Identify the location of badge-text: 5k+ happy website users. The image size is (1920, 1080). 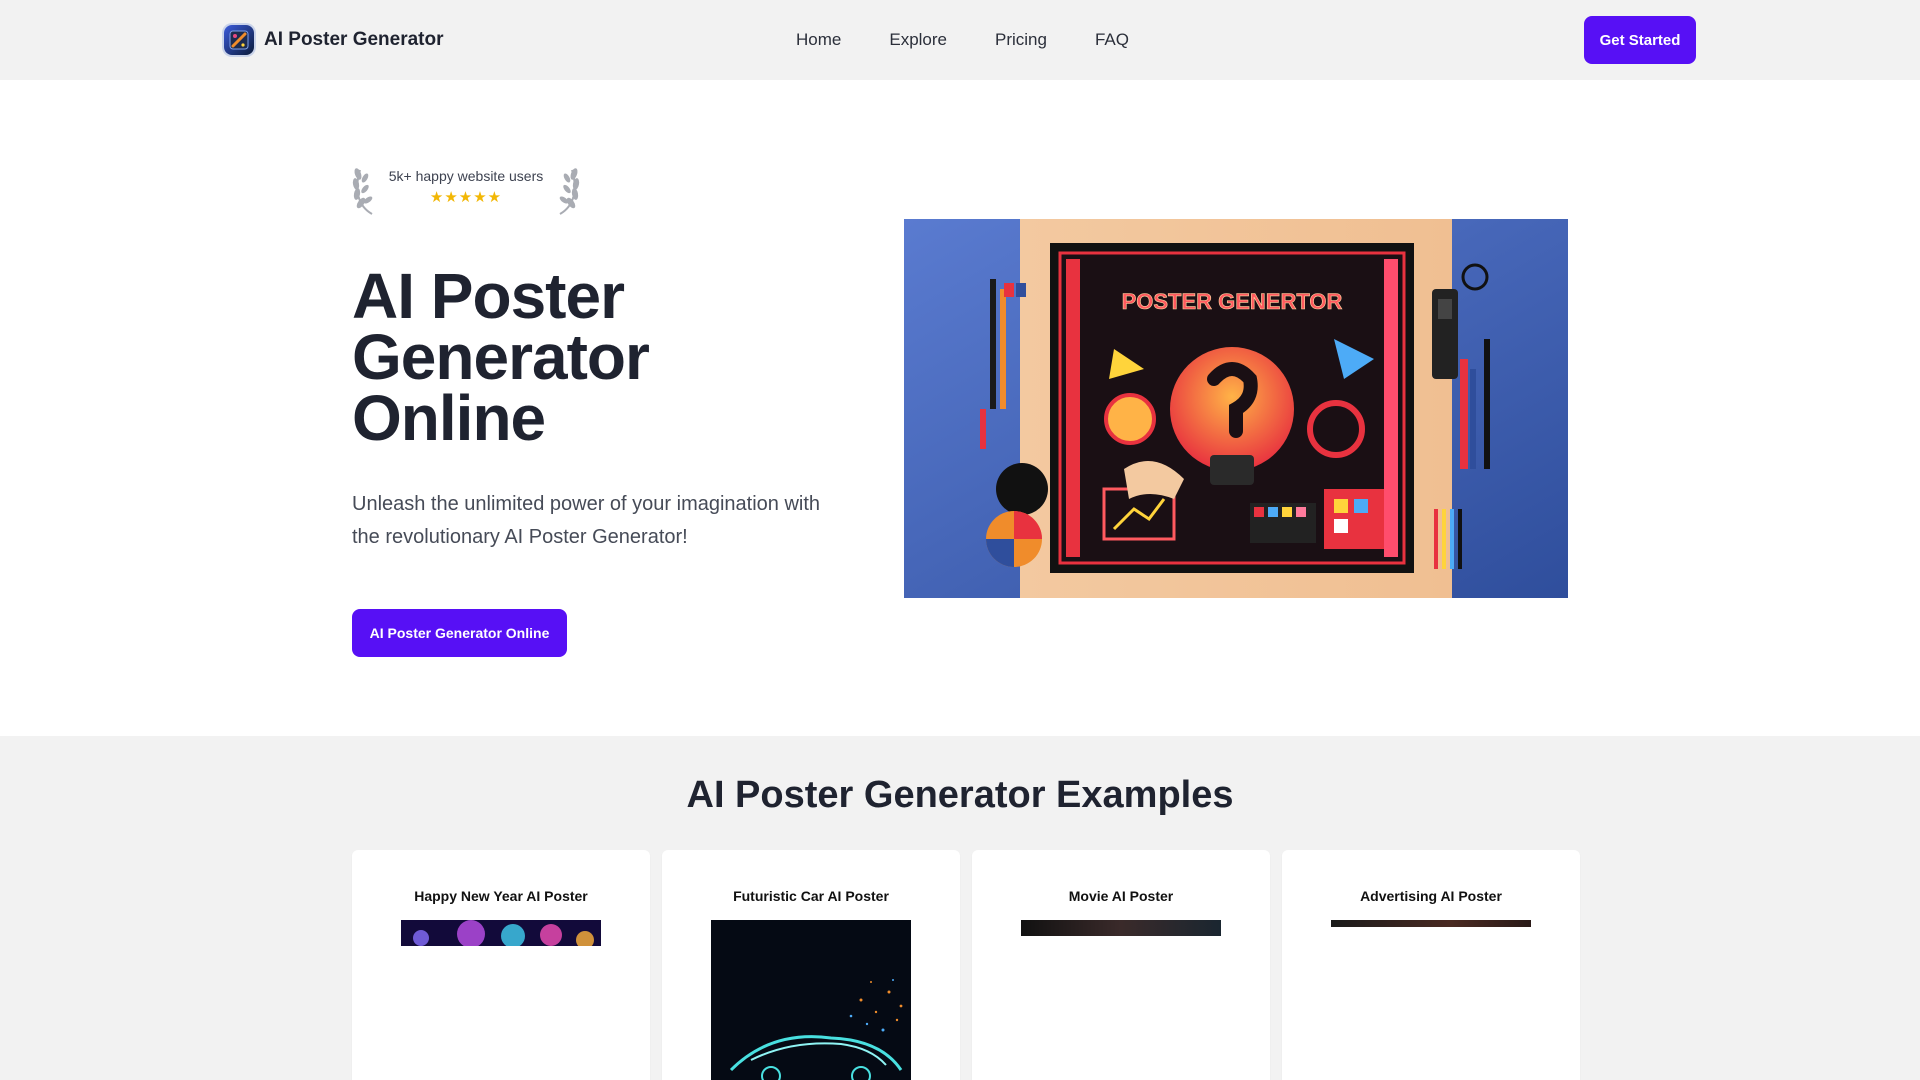
(466, 176).